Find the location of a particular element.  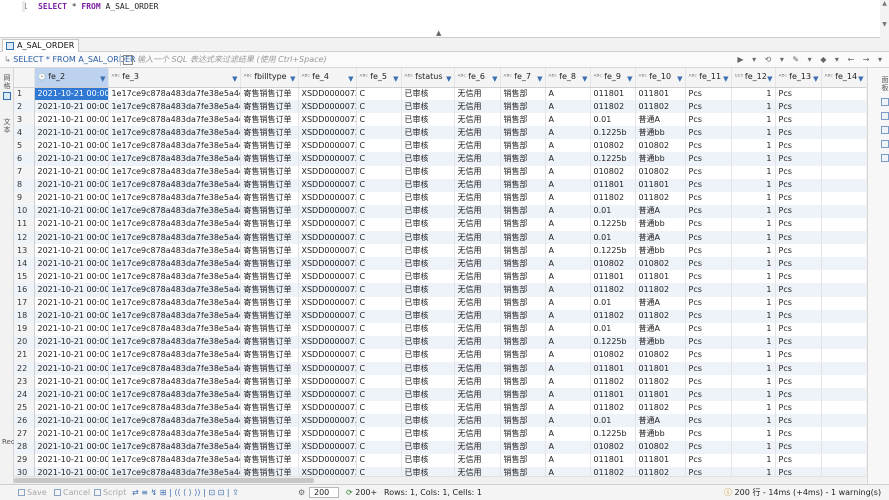

table-cell: 普通bb is located at coordinates (660, 434).